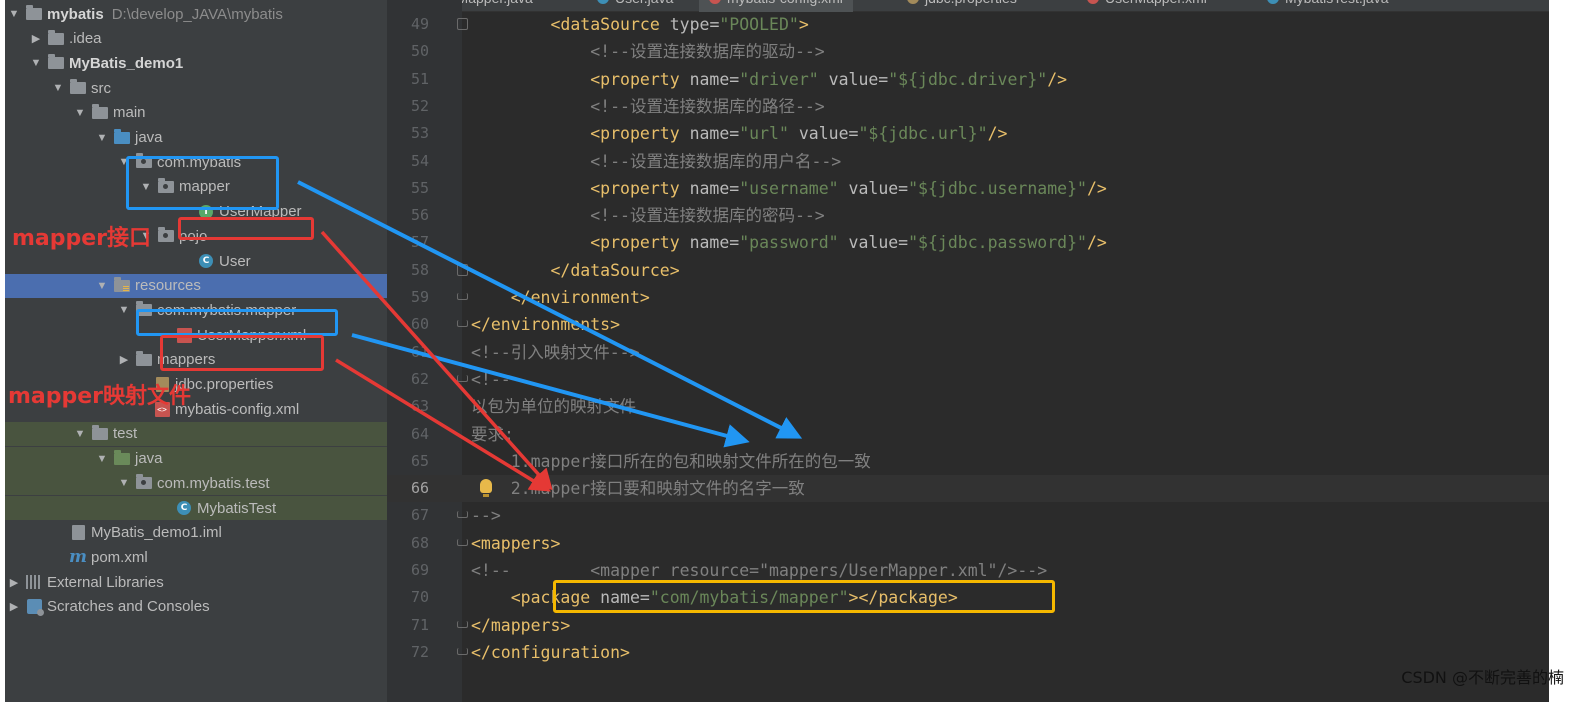 Image resolution: width=1584 pixels, height=702 pixels. Describe the element at coordinates (196, 582) in the screenshot. I see `tree-external-libraries: ▶ External Libraries` at that location.